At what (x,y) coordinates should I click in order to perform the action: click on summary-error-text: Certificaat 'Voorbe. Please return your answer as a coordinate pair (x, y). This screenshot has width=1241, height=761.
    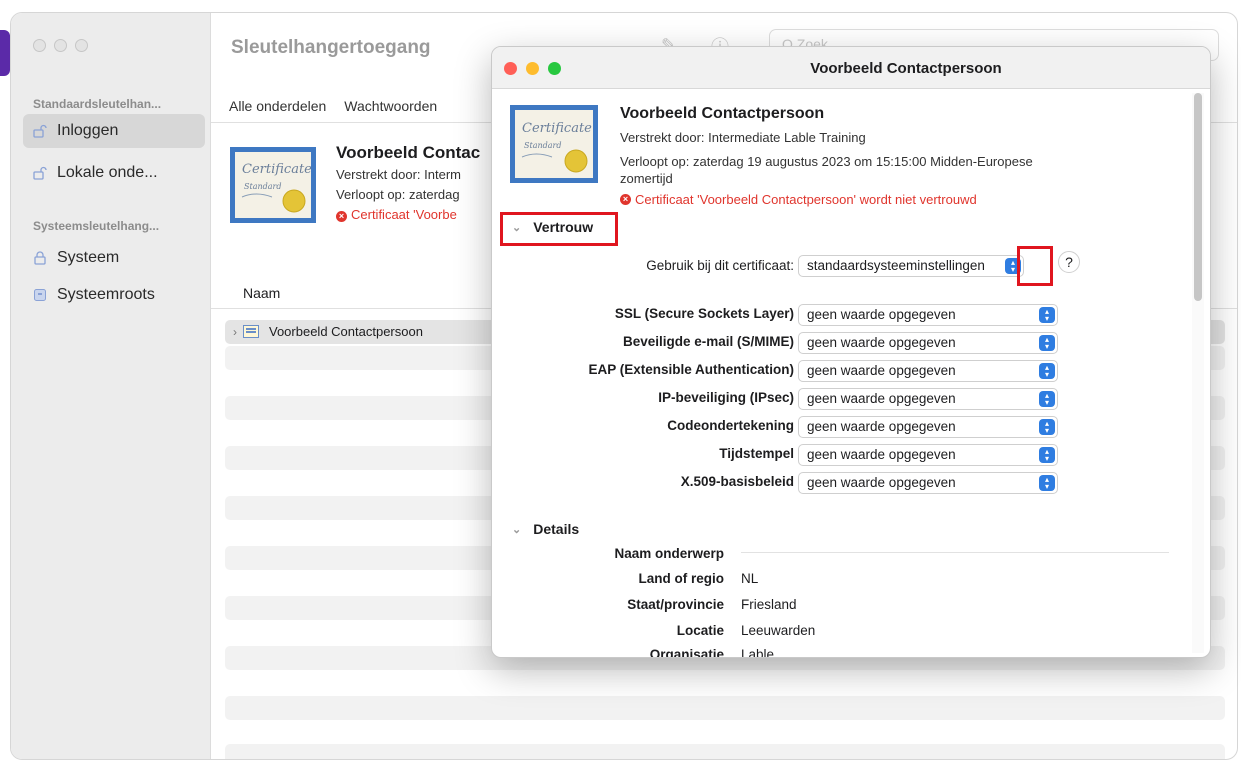
    Looking at the image, I should click on (404, 214).